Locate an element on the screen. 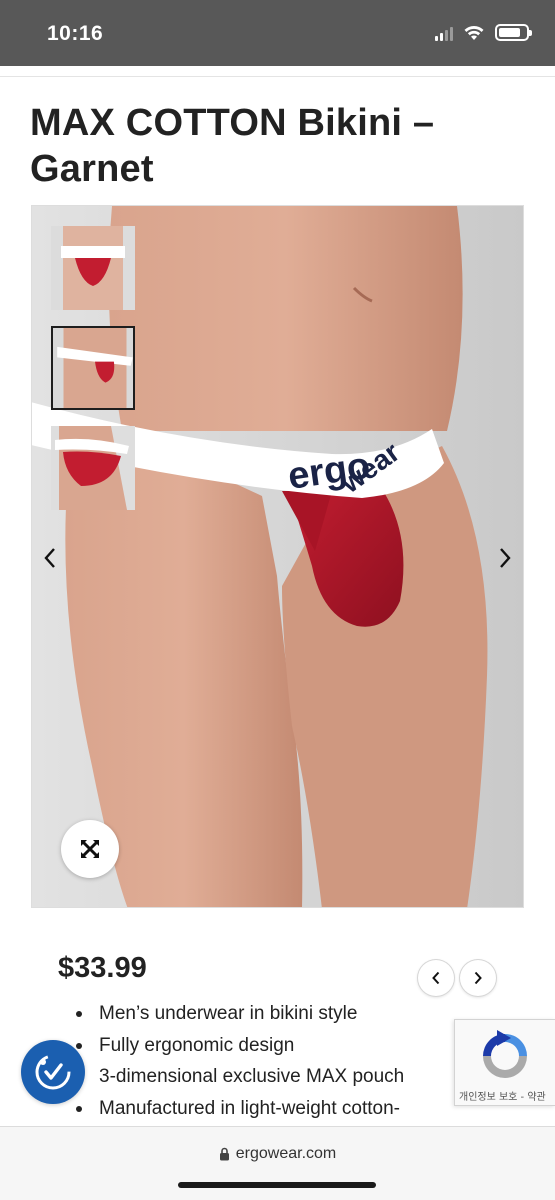 This screenshot has width=555, height=1200. recaptcha-badge: 개인정보 보호 - 약관 is located at coordinates (504, 1062).